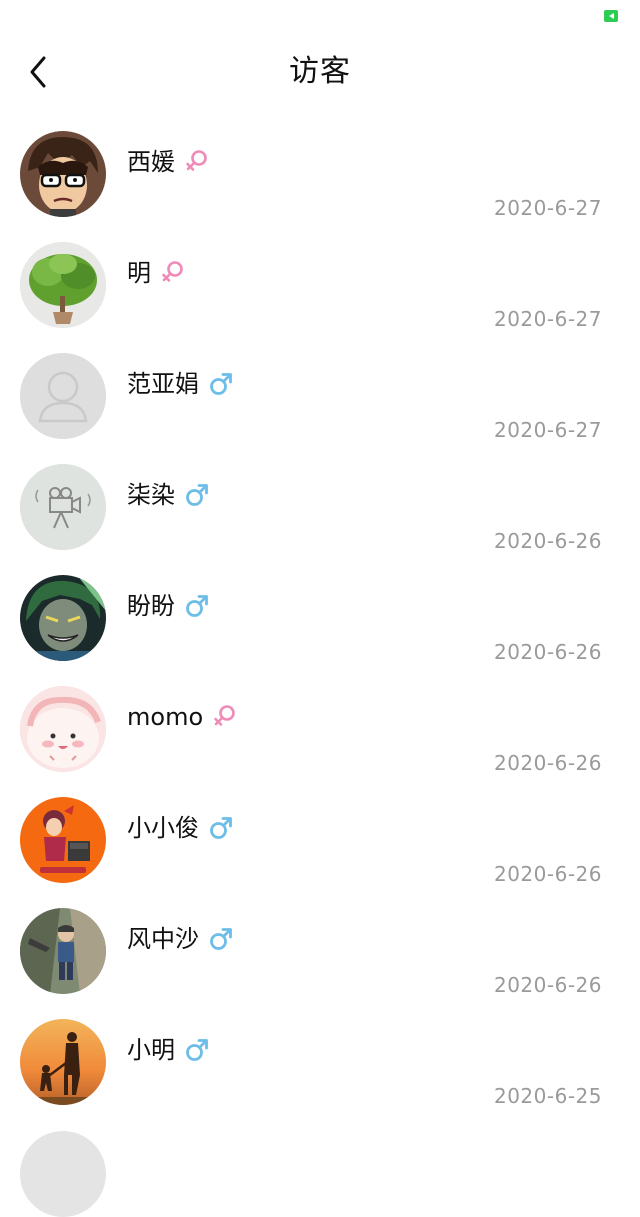 This screenshot has height=1217, width=640. Describe the element at coordinates (163, 828) in the screenshot. I see `visitor-name: 小小俊` at that location.